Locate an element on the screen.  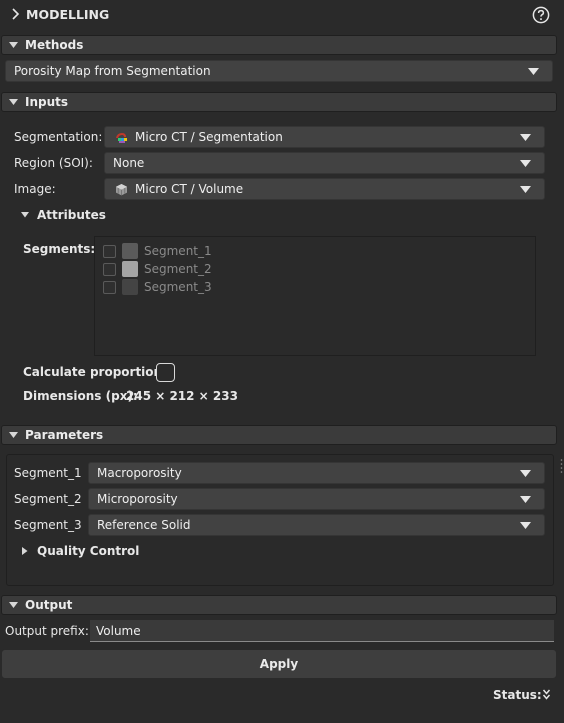
dimensions-value: 245 × 212 × 233 is located at coordinates (182, 396).